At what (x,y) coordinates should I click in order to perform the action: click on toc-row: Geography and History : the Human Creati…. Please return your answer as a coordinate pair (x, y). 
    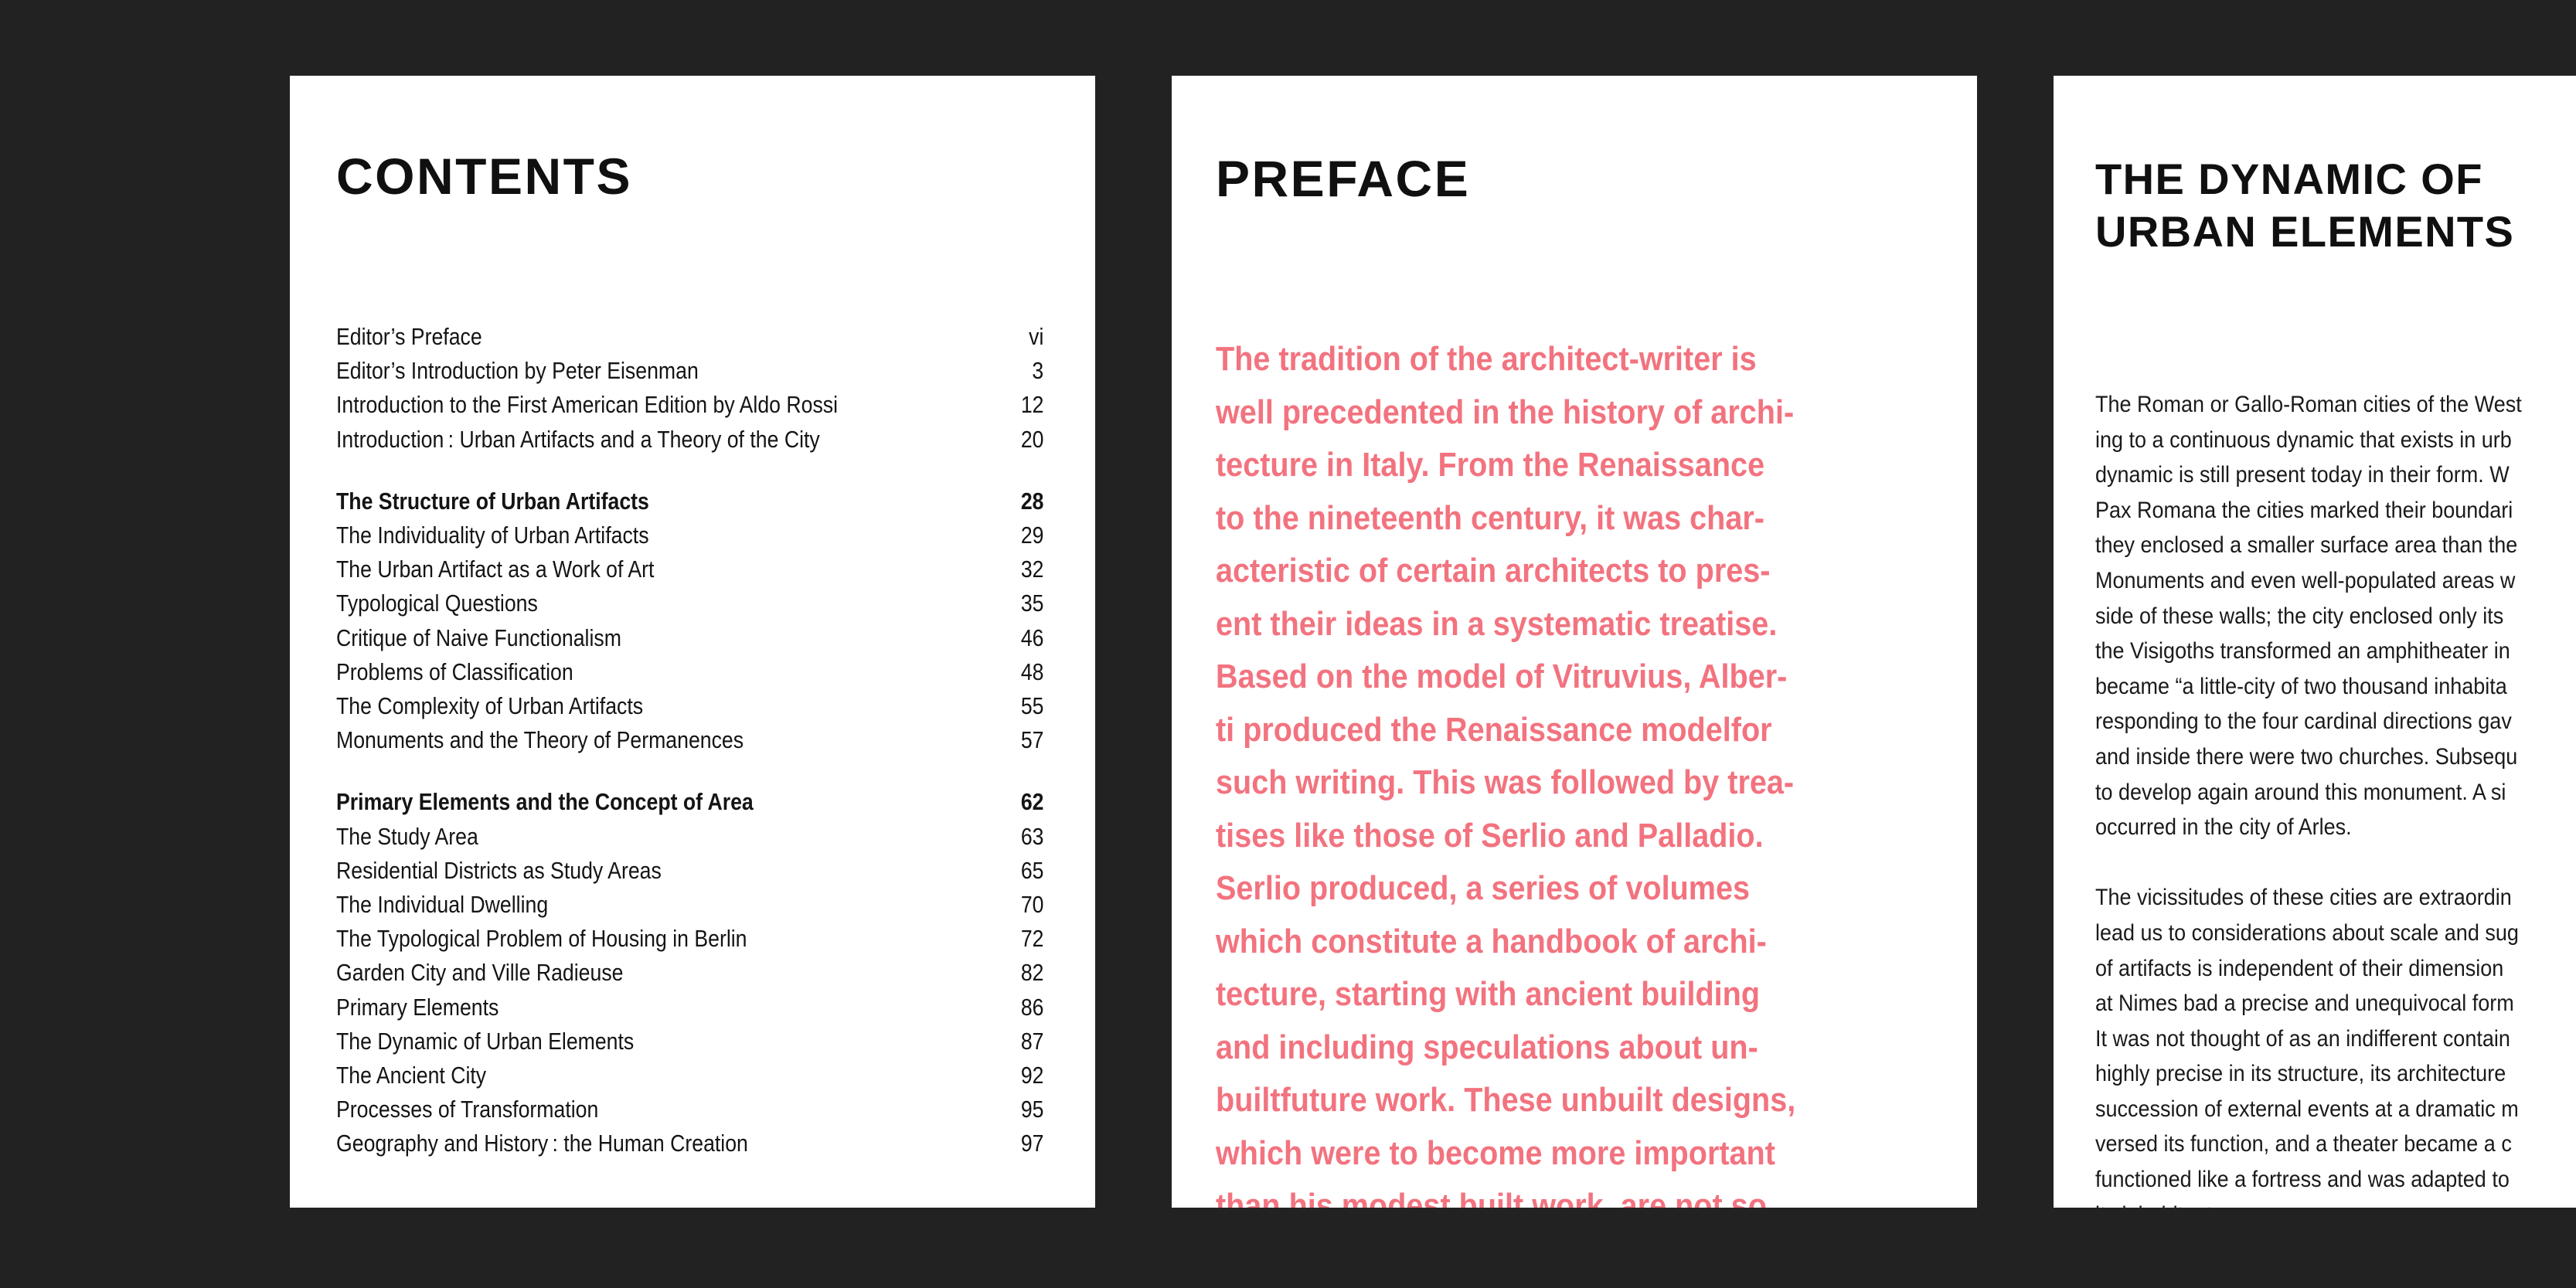
    Looking at the image, I should click on (689, 1144).